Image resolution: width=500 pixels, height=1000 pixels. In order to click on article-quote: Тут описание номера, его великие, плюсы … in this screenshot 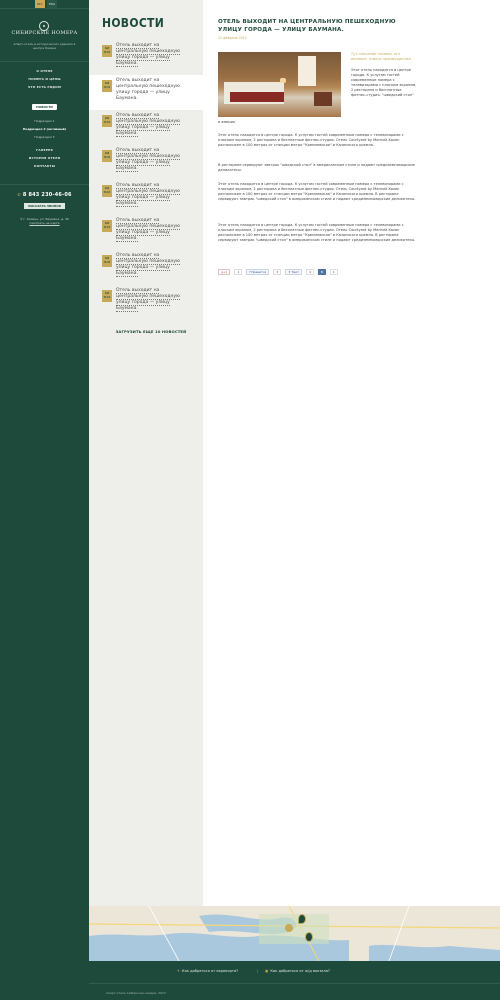, I will do `click(381, 56)`.